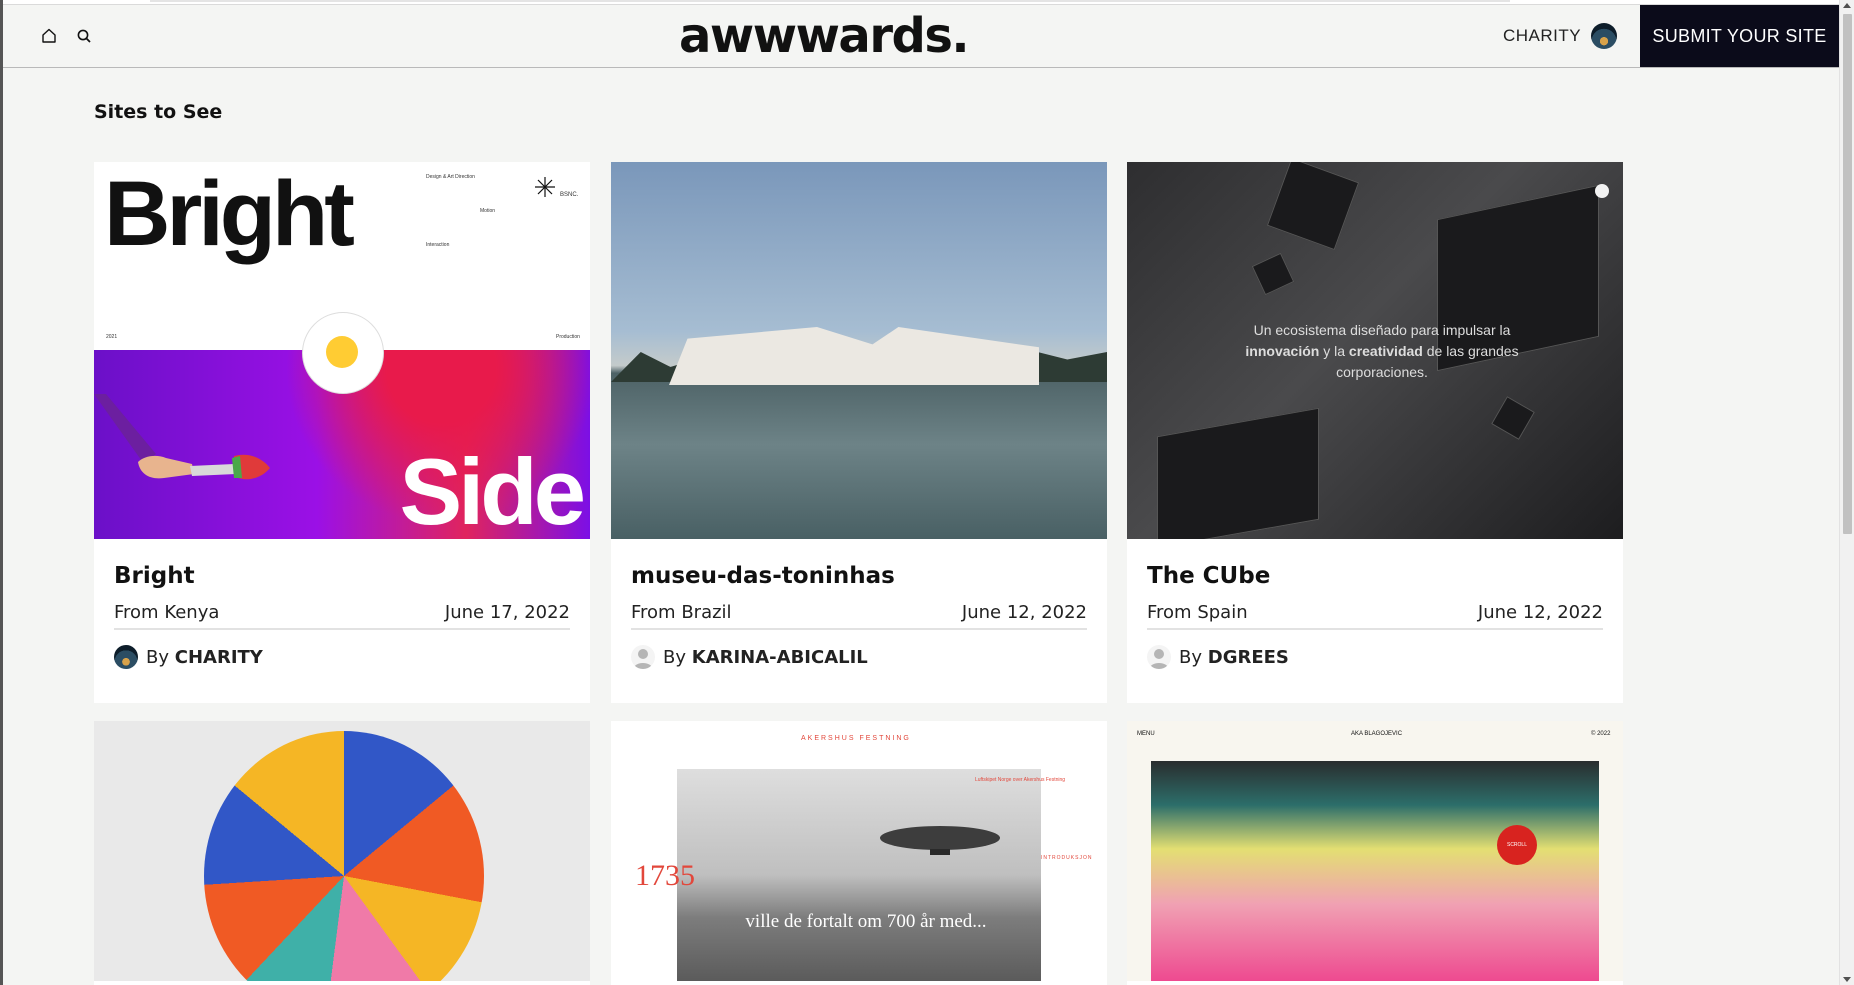 The width and height of the screenshot is (1854, 985). Describe the element at coordinates (49, 36) in the screenshot. I see `home-icon` at that location.